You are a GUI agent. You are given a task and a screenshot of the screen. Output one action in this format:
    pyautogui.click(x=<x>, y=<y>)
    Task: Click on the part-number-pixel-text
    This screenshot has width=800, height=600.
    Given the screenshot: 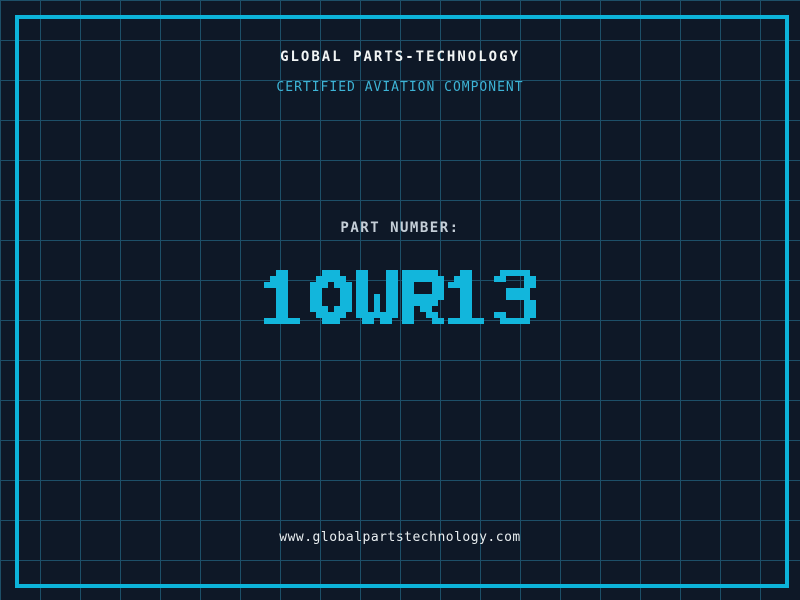 What is the action you would take?
    pyautogui.click(x=400, y=297)
    